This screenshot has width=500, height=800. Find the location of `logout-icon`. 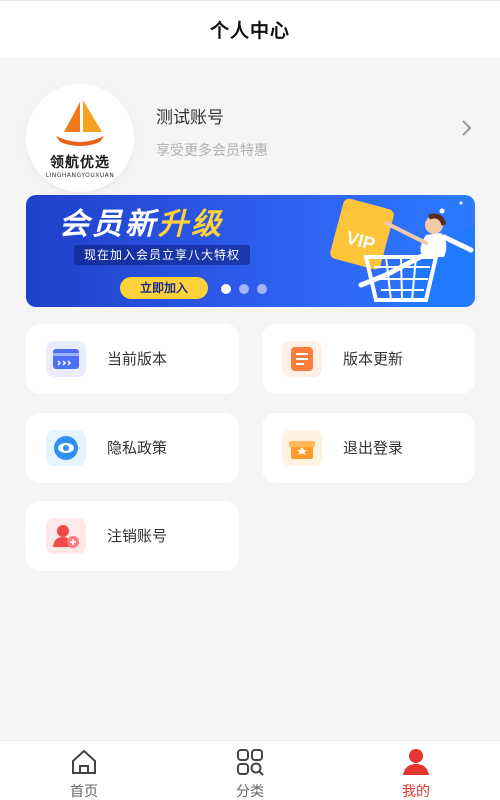

logout-icon is located at coordinates (302, 448).